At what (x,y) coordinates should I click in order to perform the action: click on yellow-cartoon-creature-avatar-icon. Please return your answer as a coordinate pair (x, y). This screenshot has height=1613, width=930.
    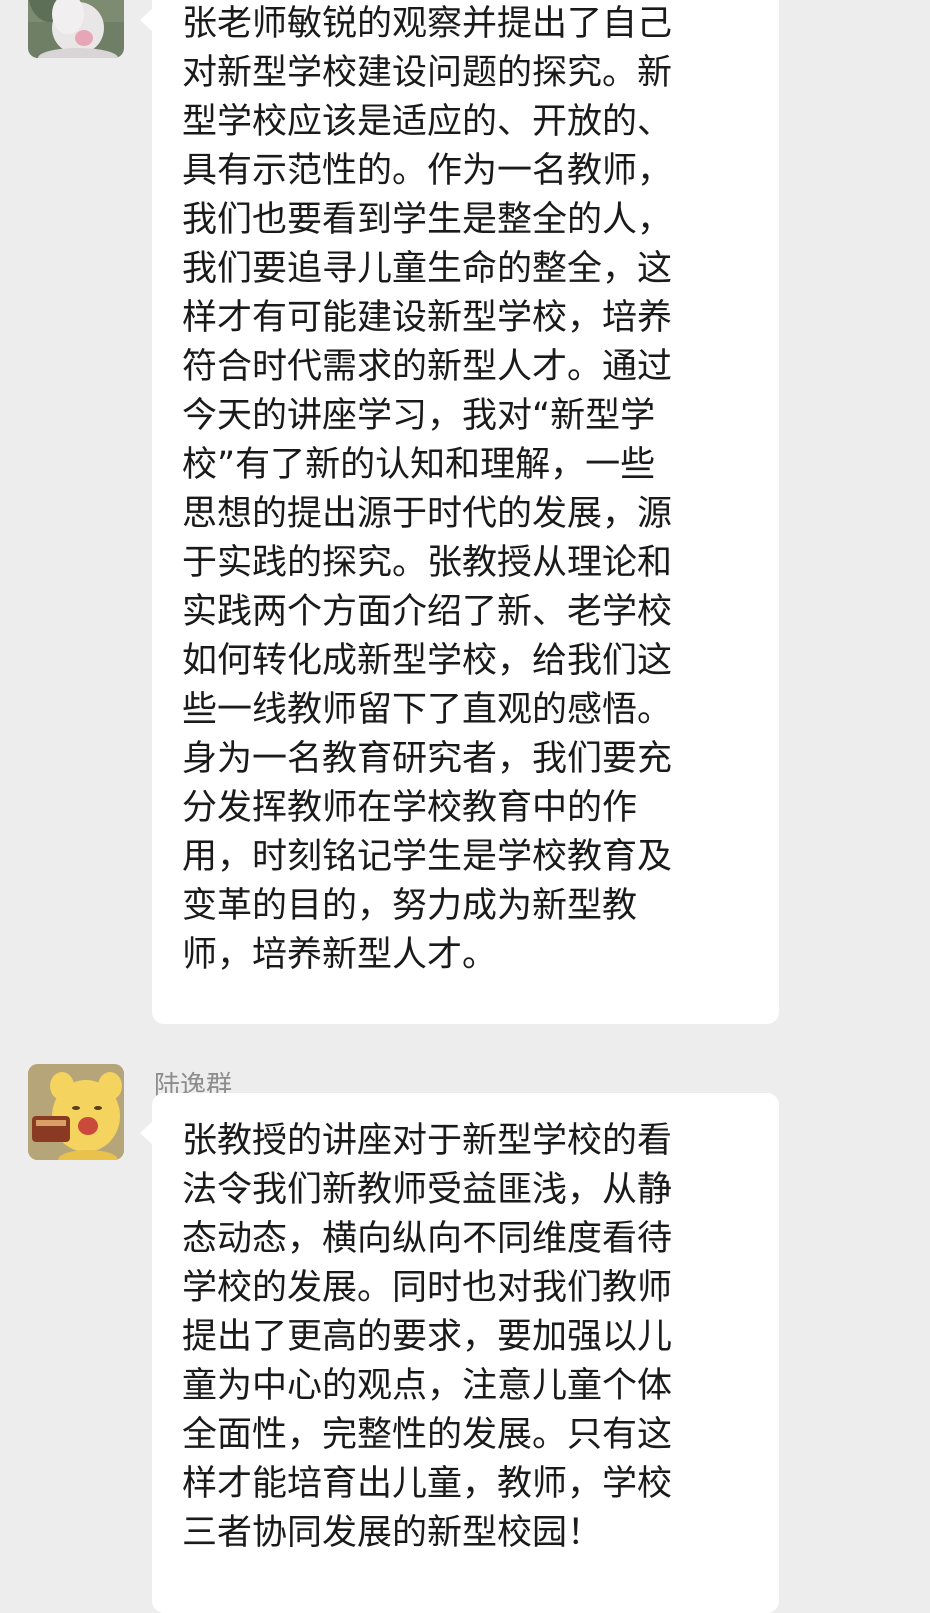
    Looking at the image, I should click on (76, 1112).